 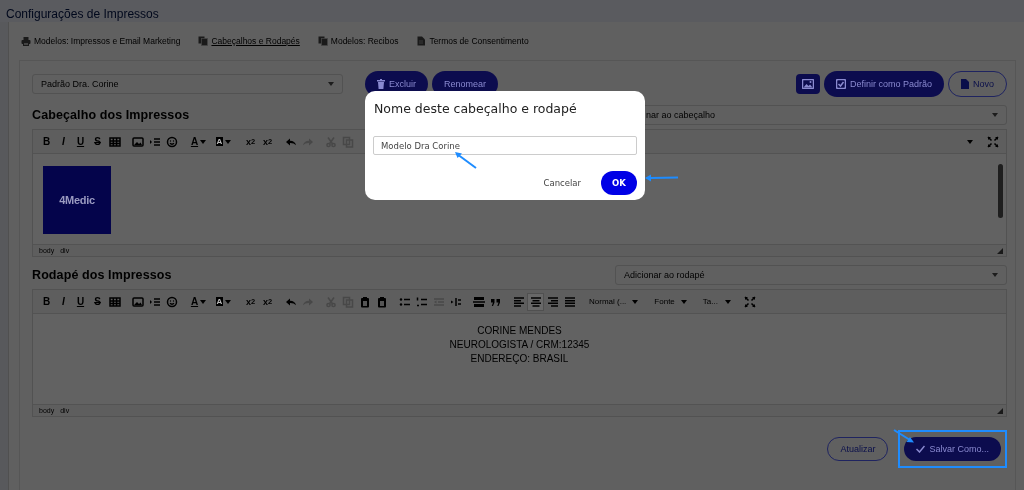 I want to click on trash-icon, so click(x=381, y=84).